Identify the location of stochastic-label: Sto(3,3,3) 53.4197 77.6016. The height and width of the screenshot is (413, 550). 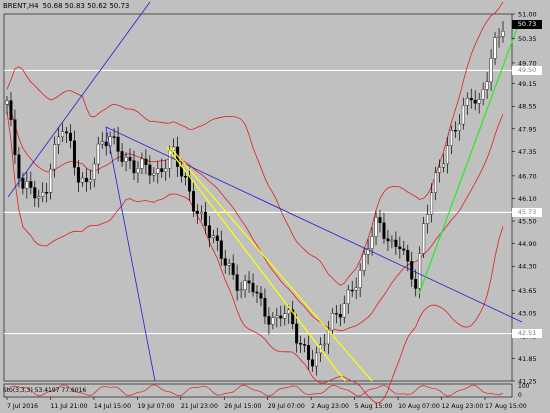
(45, 390).